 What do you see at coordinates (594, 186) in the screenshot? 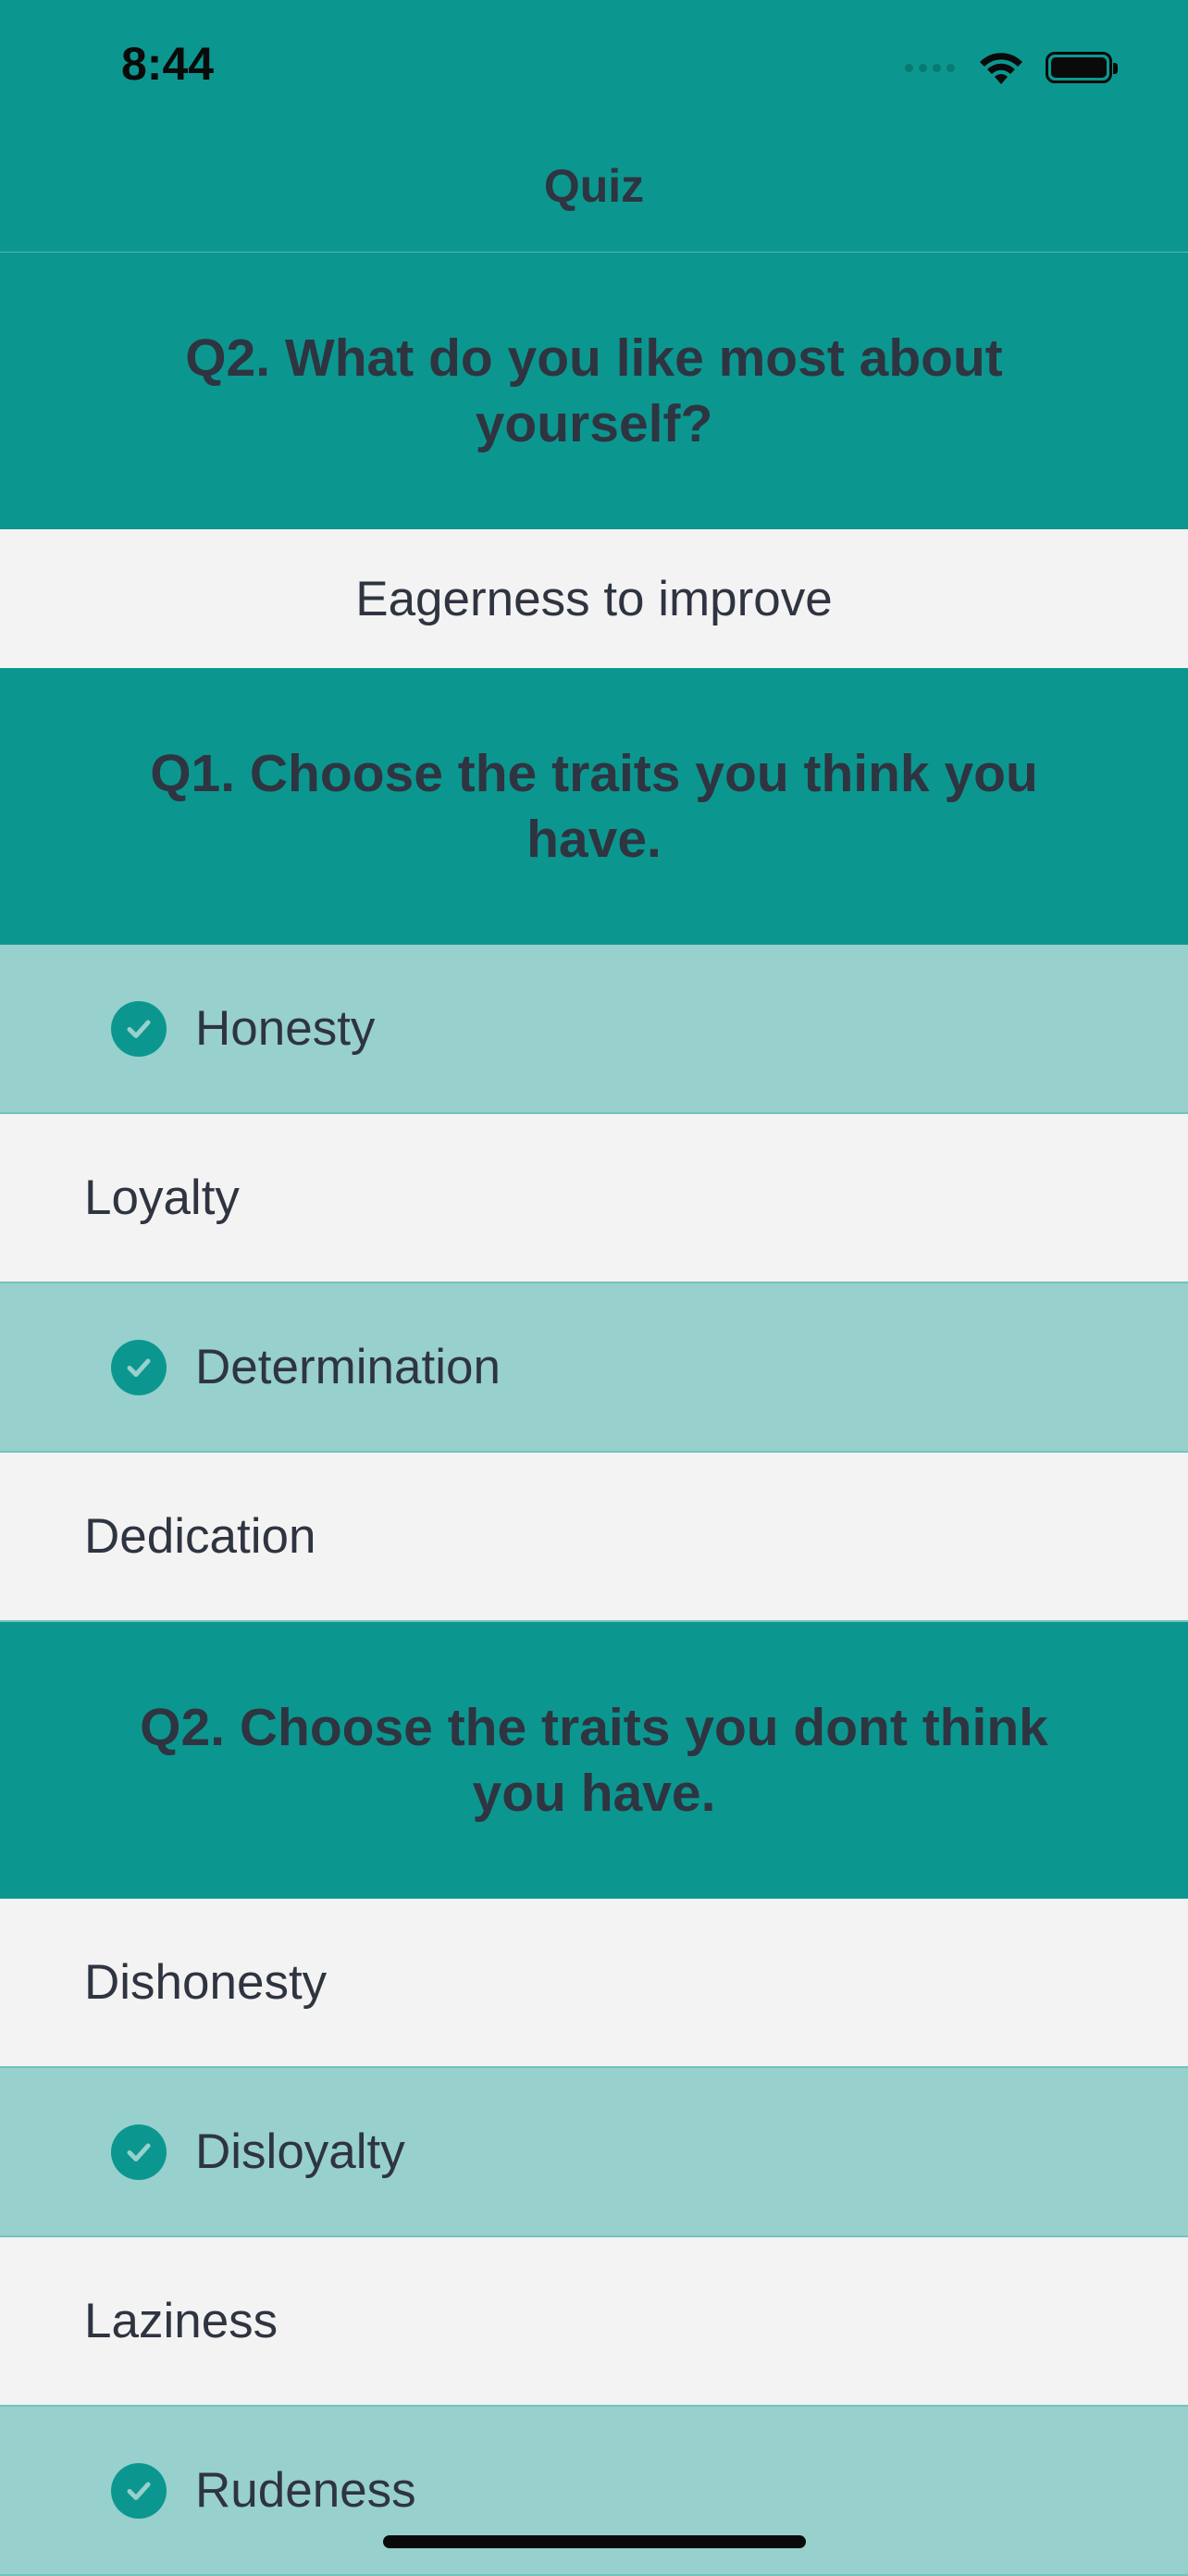
I see `nav-title: Quiz` at bounding box center [594, 186].